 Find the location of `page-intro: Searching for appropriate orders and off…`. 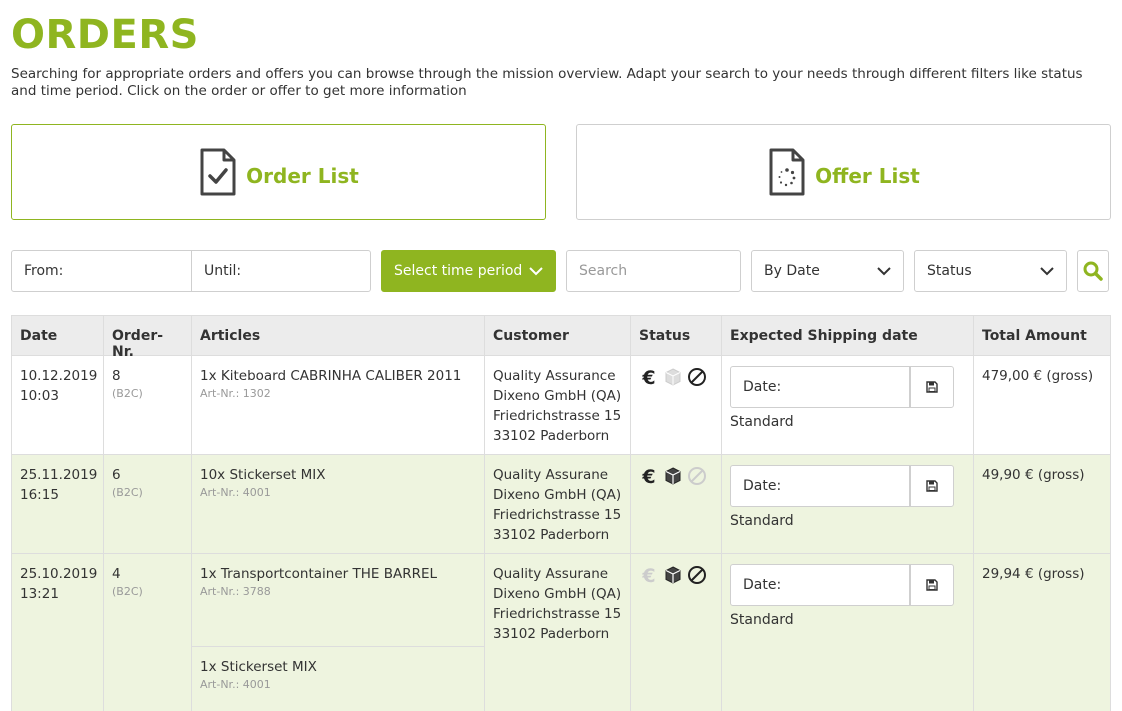

page-intro: Searching for appropriate orders and off… is located at coordinates (547, 82).